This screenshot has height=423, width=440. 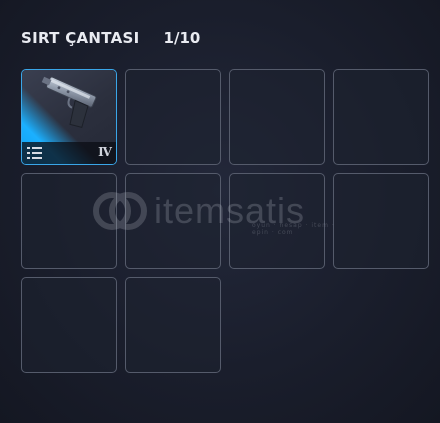 I want to click on item-menu-icon, so click(x=35, y=153).